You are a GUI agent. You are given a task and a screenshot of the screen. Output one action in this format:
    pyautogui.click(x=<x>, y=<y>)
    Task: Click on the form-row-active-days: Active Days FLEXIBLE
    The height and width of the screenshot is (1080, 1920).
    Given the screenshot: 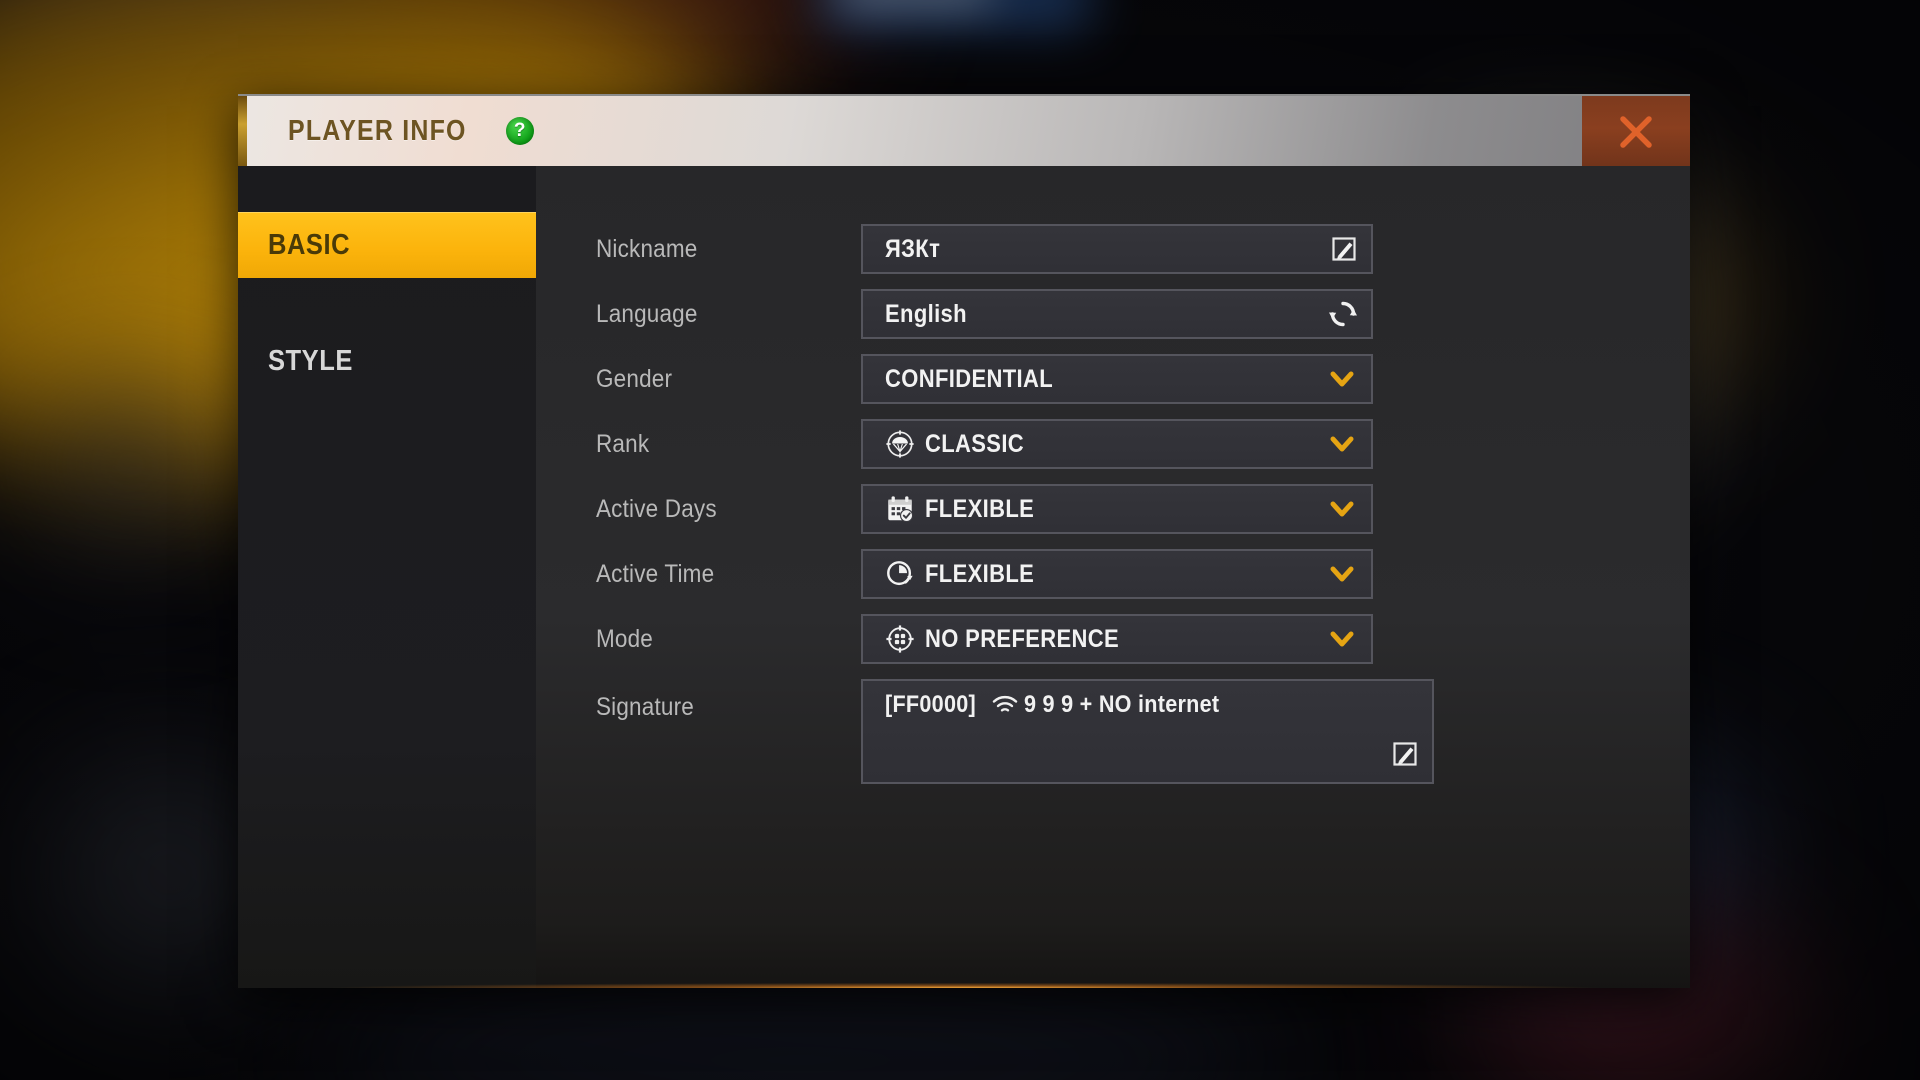 What is the action you would take?
    pyautogui.click(x=1143, y=509)
    